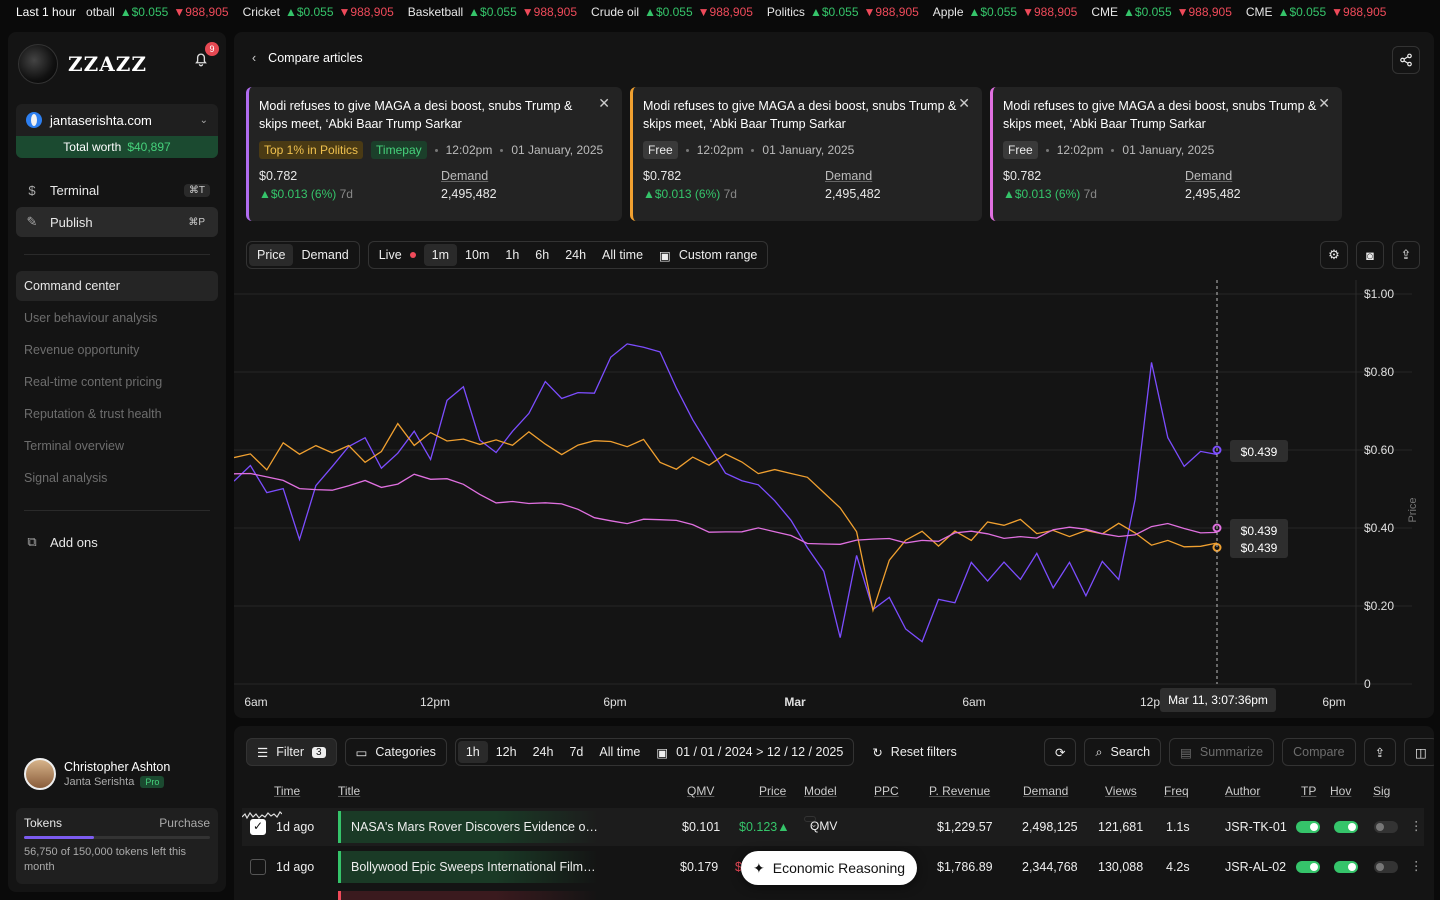 This screenshot has width=1440, height=900. Describe the element at coordinates (97, 774) in the screenshot. I see `user-profile: Christopher Ashton Janta Serishta Pro` at that location.